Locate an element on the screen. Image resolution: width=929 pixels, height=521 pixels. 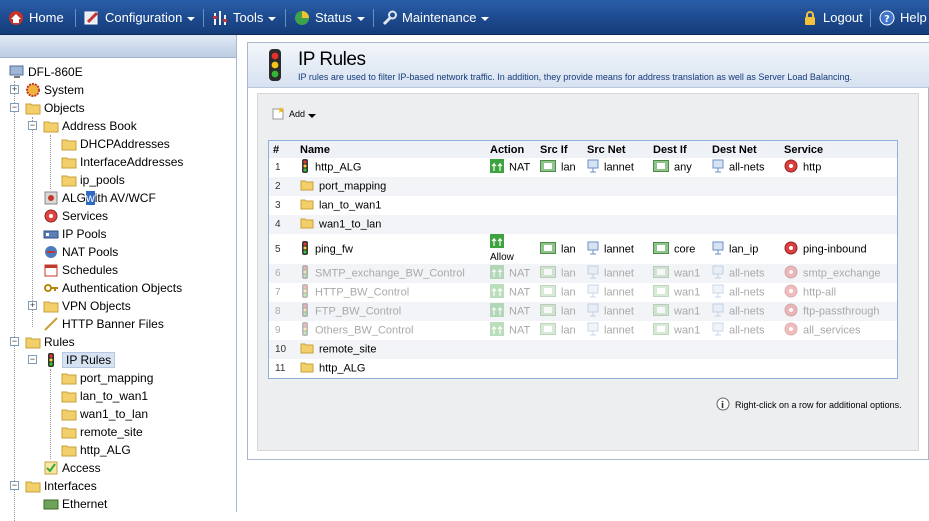
chevron-down-icon is located at coordinates (272, 19).